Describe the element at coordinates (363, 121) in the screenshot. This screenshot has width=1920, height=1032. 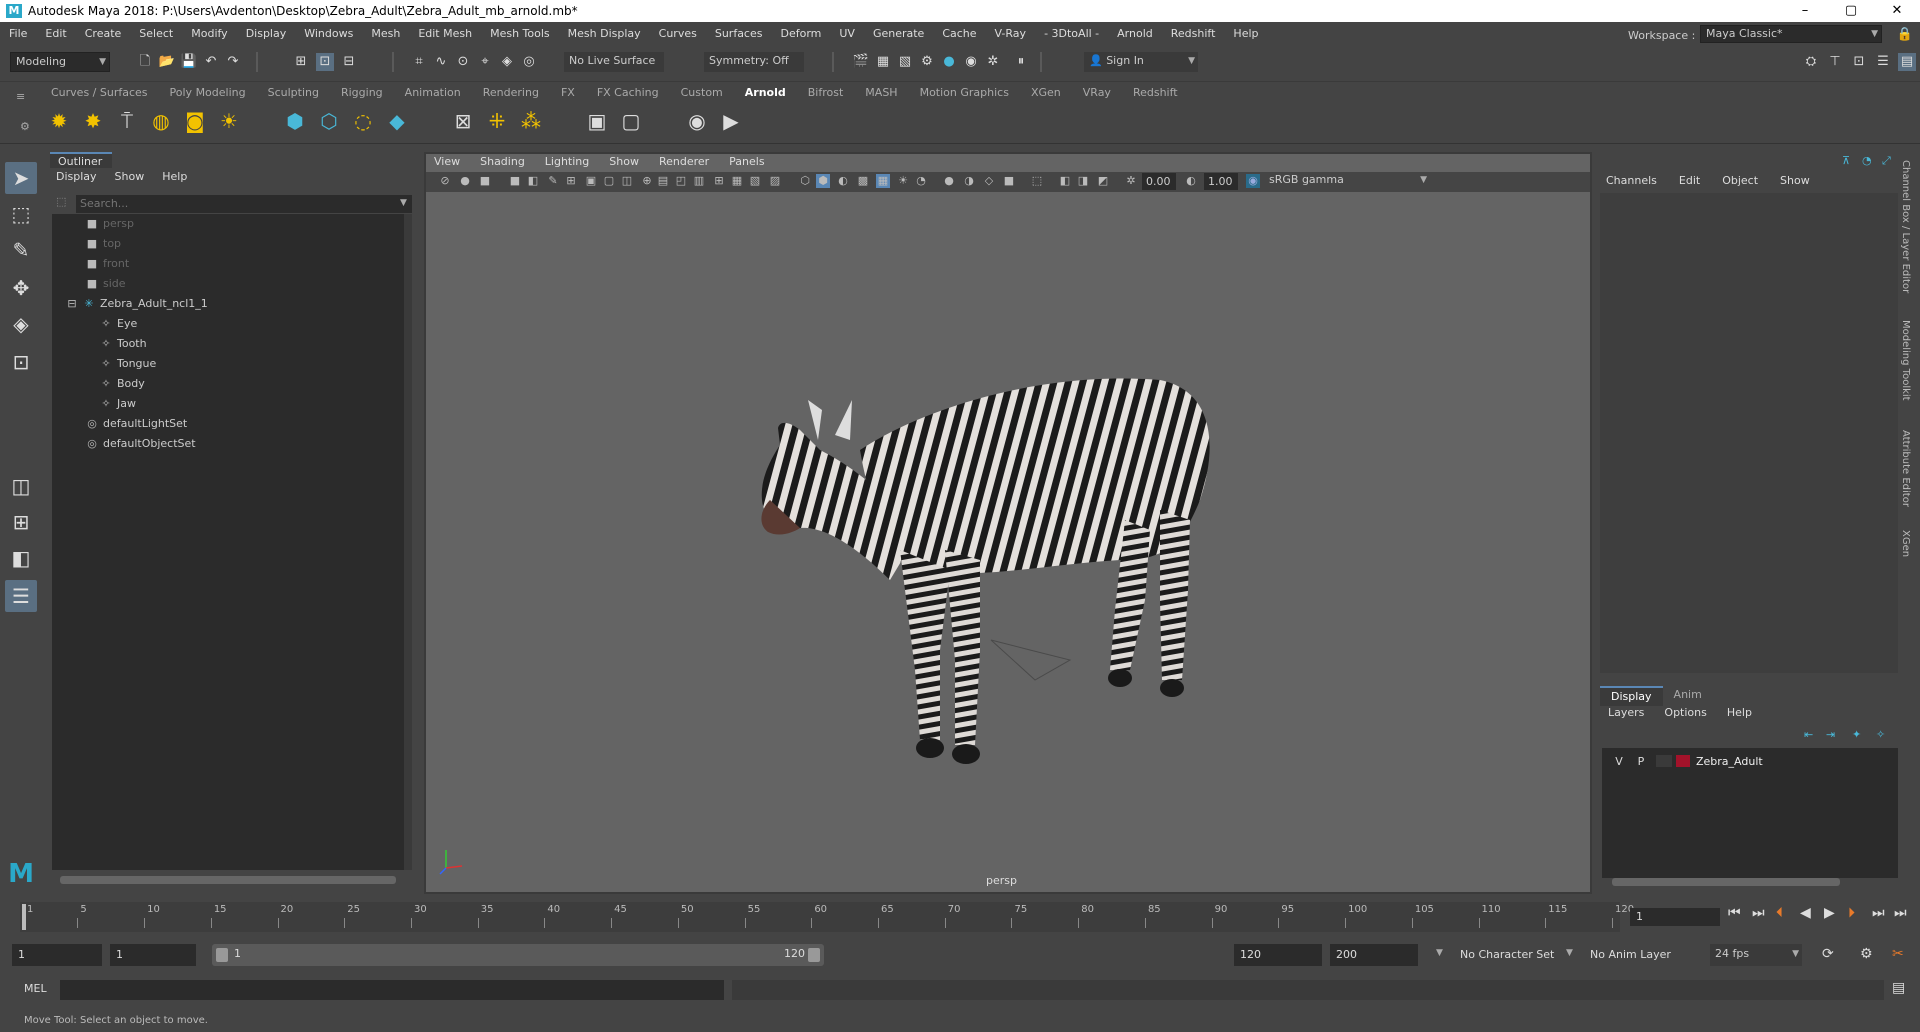
I see `curve-collector-icon: ◌` at that location.